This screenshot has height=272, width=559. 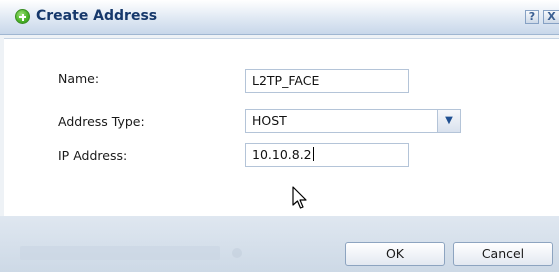 What do you see at coordinates (503, 254) in the screenshot?
I see `cancel-button: Cancel` at bounding box center [503, 254].